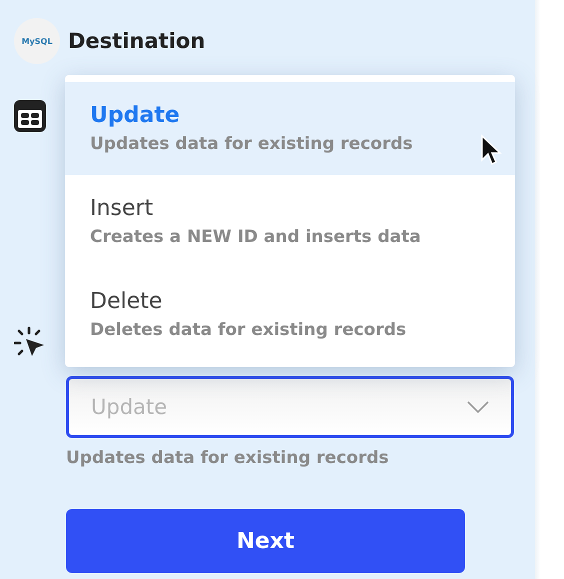 This screenshot has height=579, width=564. Describe the element at coordinates (37, 41) in the screenshot. I see `logo-text: MySQL` at that location.